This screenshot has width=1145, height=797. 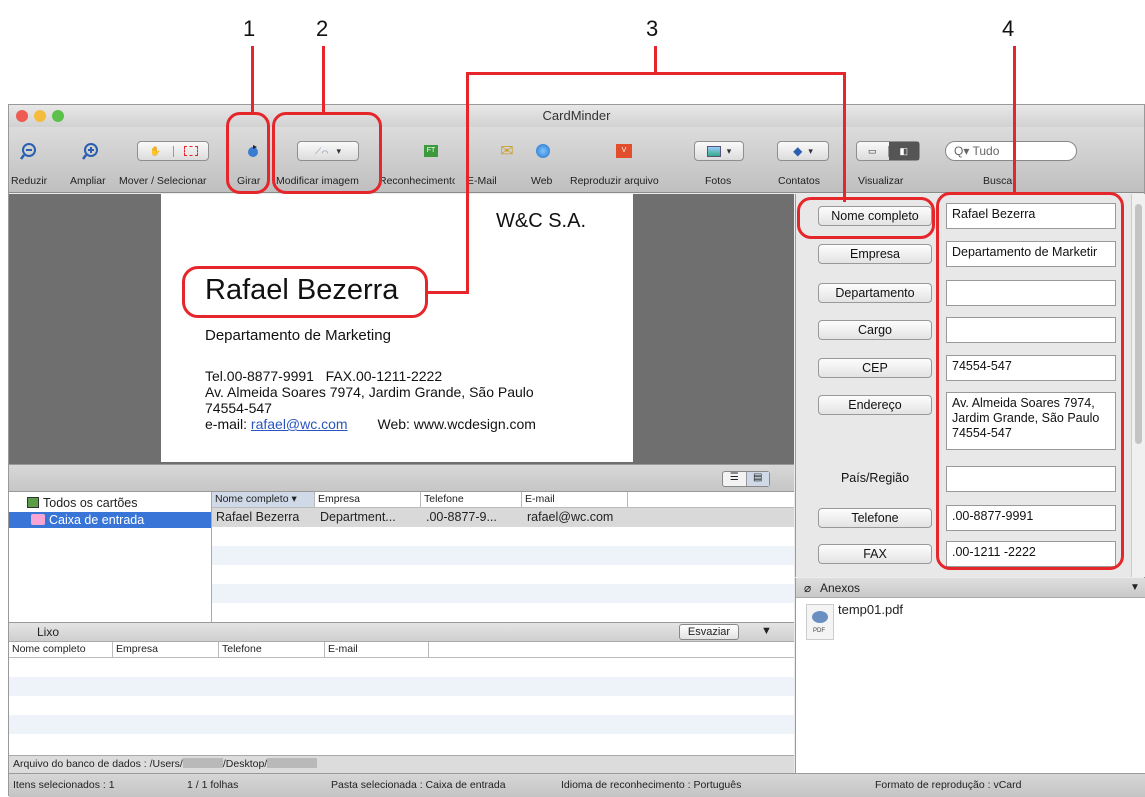 What do you see at coordinates (875, 368) in the screenshot?
I see `cep-button: CEP` at bounding box center [875, 368].